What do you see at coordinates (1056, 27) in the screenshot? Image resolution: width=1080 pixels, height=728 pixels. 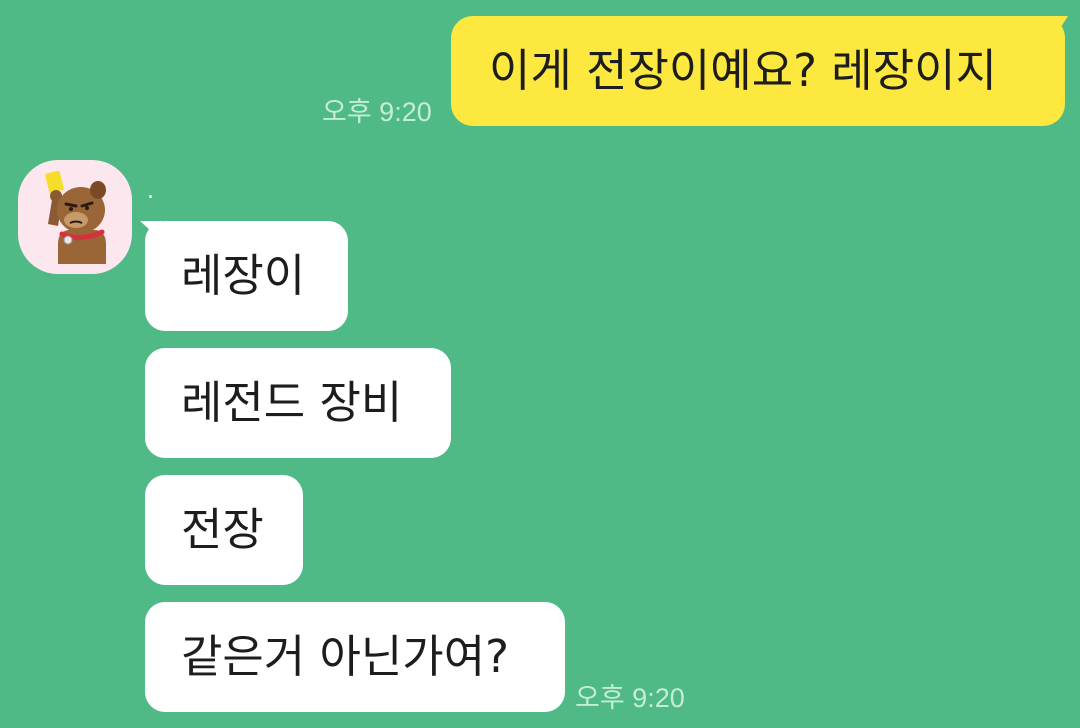 I see `outgoing-bubble-tail` at bounding box center [1056, 27].